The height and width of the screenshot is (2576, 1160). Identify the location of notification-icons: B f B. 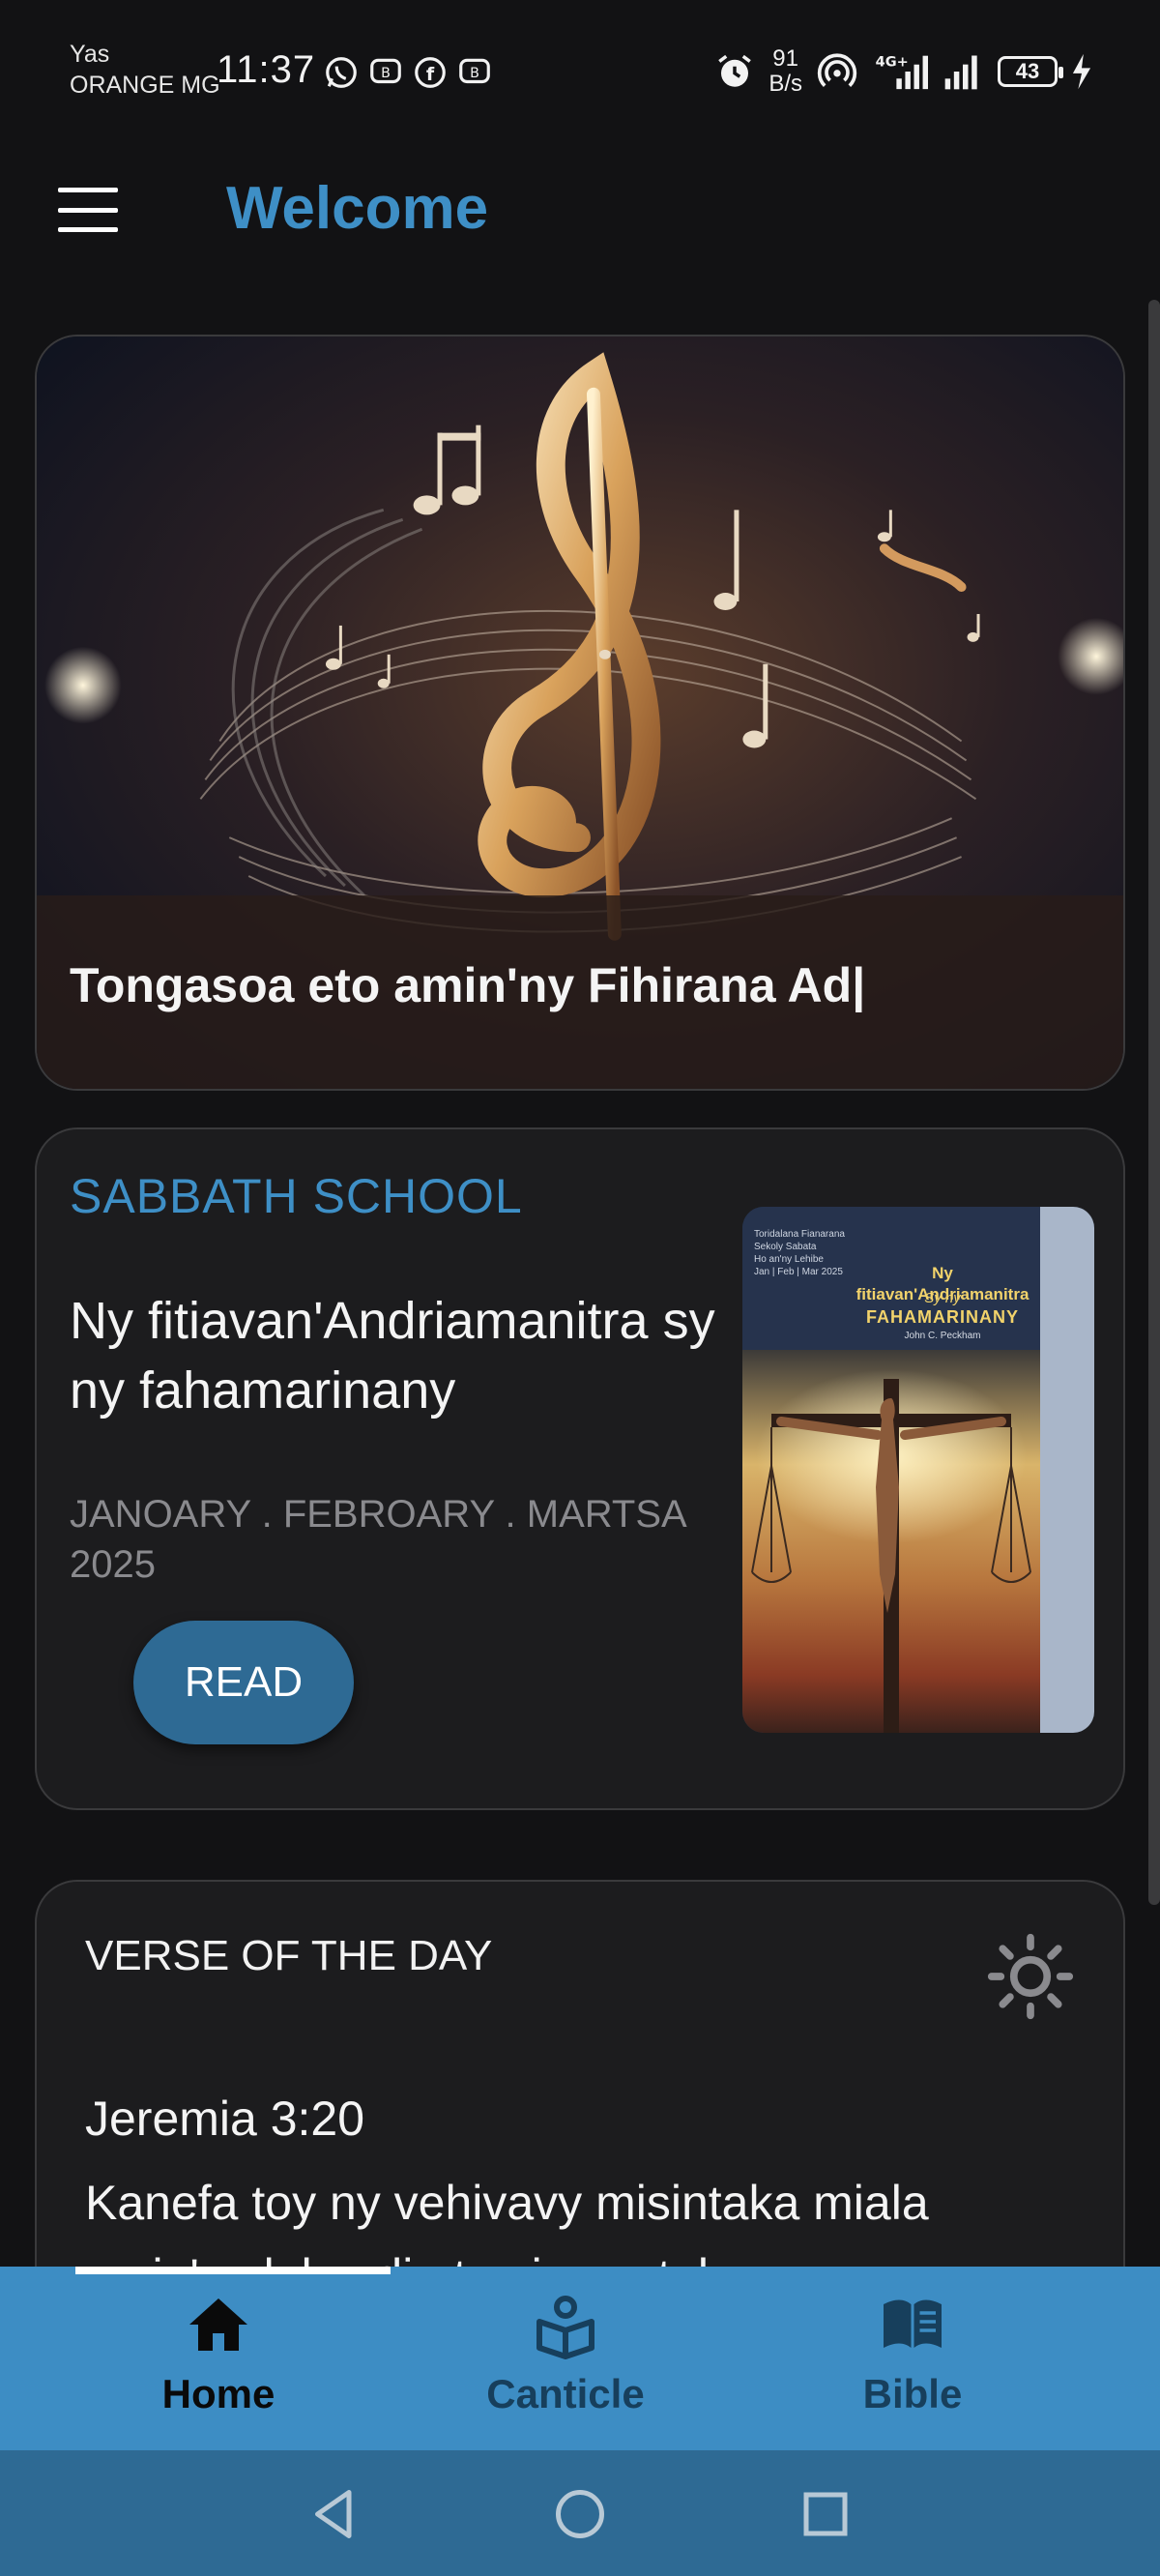
(408, 72).